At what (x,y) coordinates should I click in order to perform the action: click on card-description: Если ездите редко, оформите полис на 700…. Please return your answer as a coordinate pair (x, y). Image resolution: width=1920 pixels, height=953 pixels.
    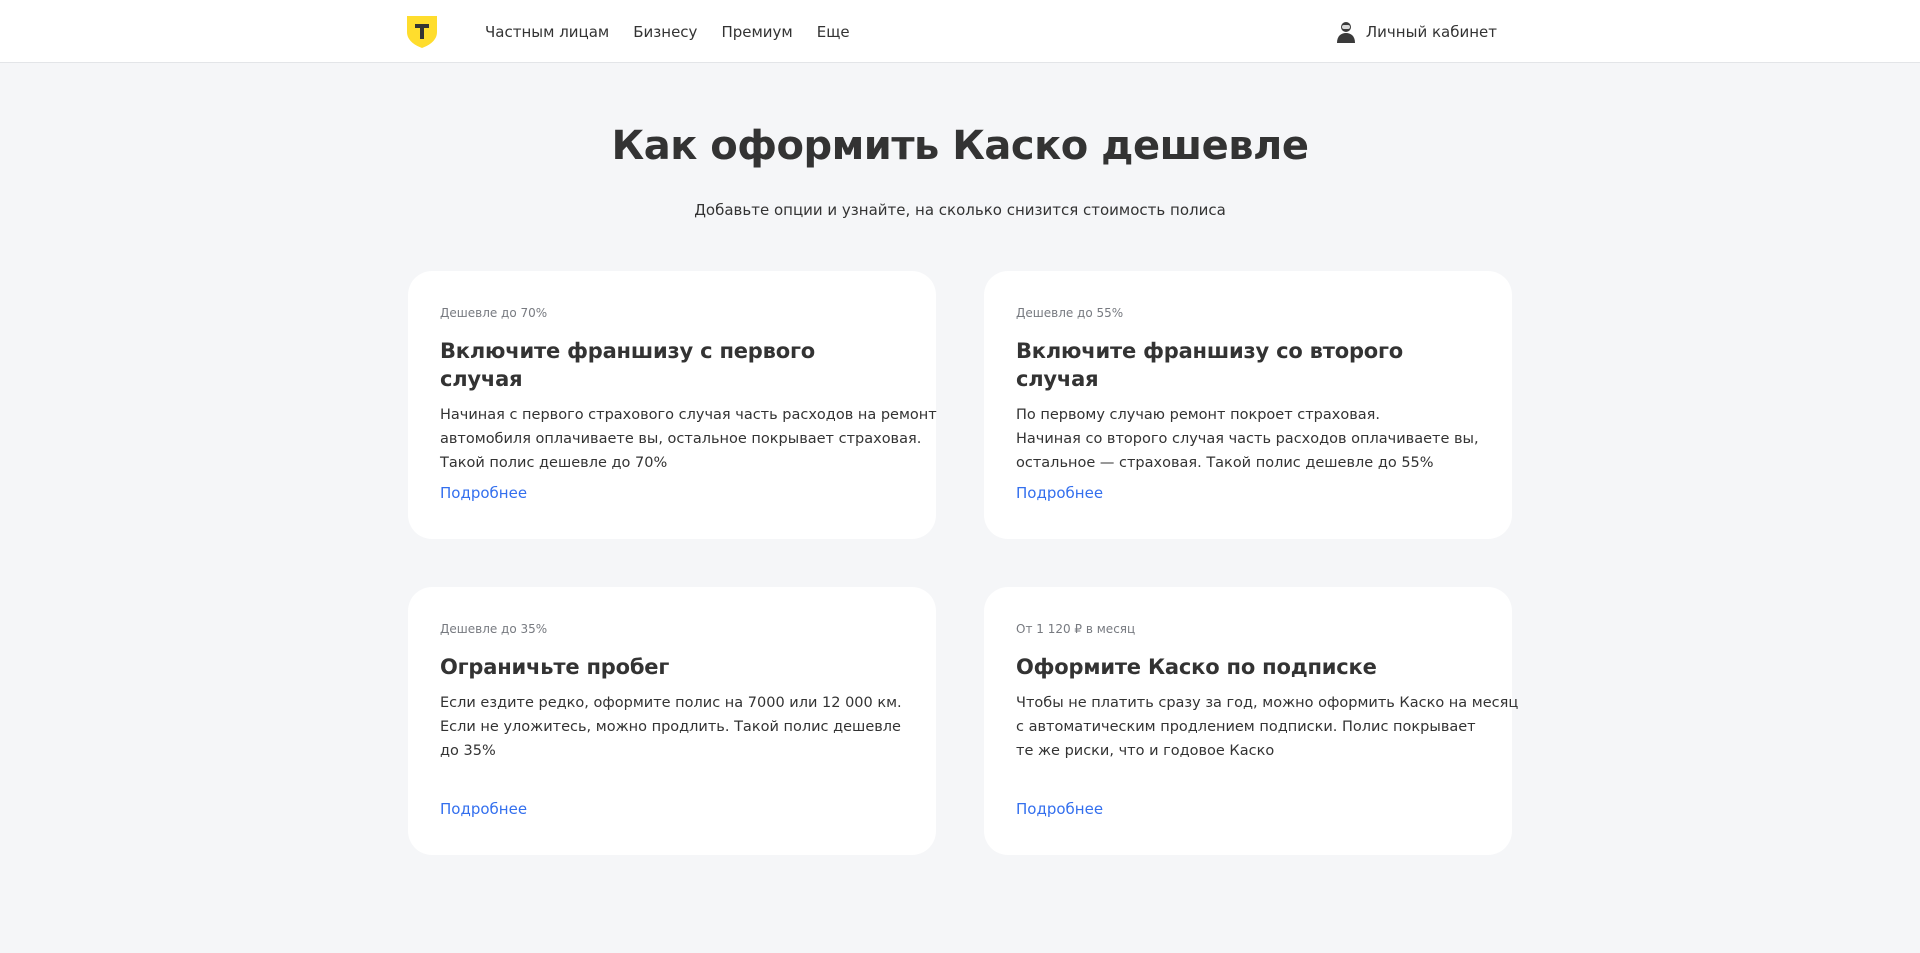
    Looking at the image, I should click on (672, 727).